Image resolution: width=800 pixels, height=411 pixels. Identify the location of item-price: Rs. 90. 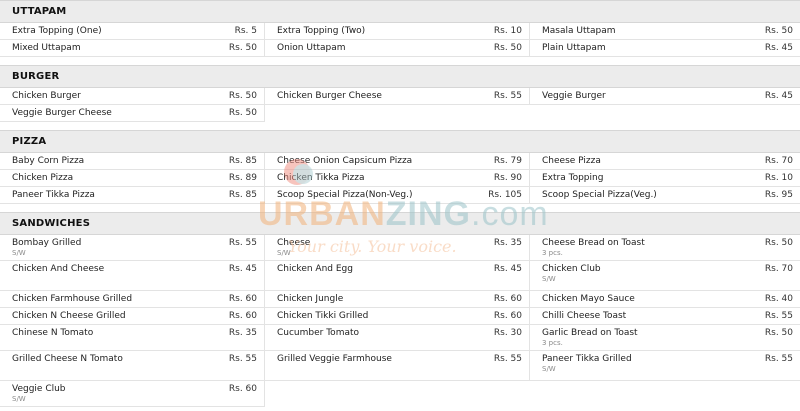
(507, 178).